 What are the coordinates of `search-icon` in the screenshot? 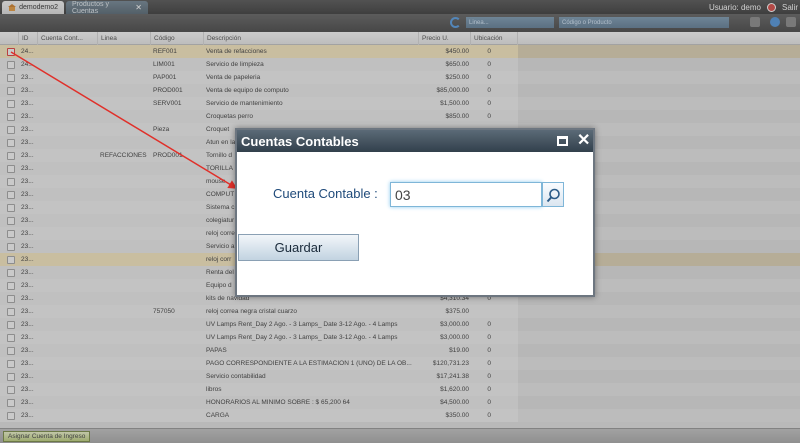 It's located at (553, 195).